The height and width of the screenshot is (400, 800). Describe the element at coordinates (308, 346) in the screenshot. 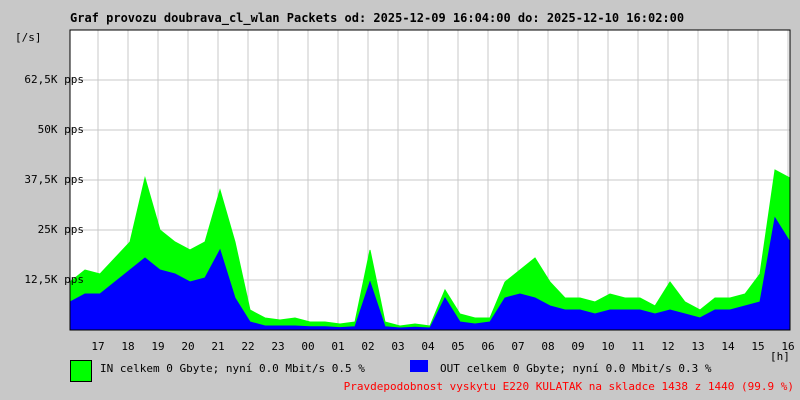

I see `x-tick-label: 00` at that location.